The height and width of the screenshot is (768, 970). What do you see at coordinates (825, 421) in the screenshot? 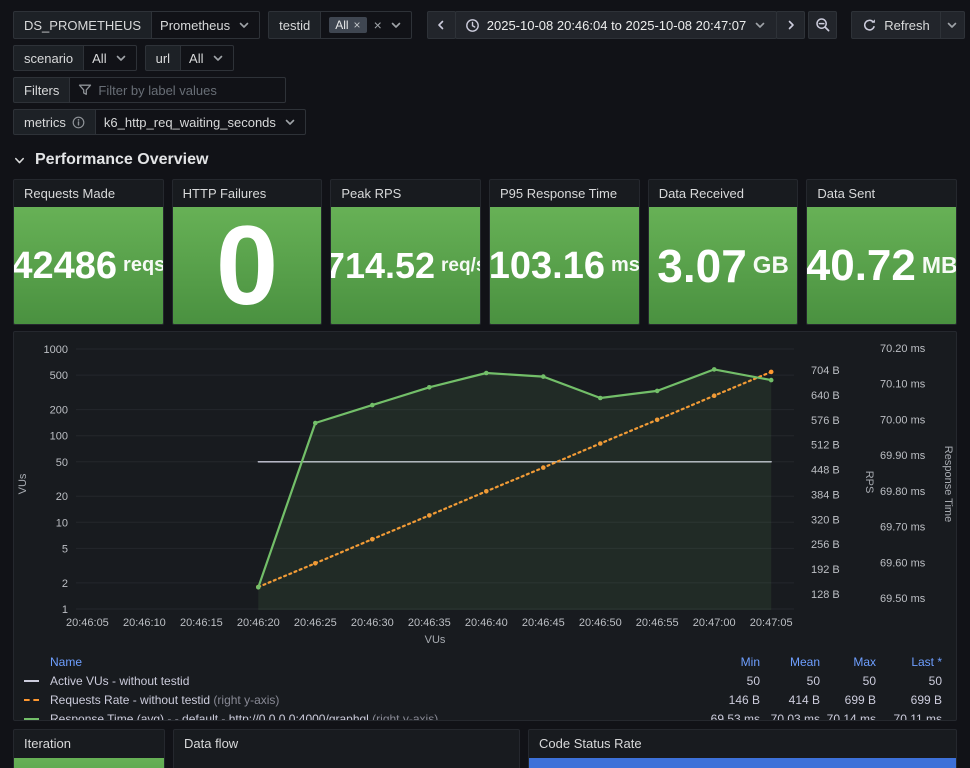
I see `svg-text: 576 B` at bounding box center [825, 421].